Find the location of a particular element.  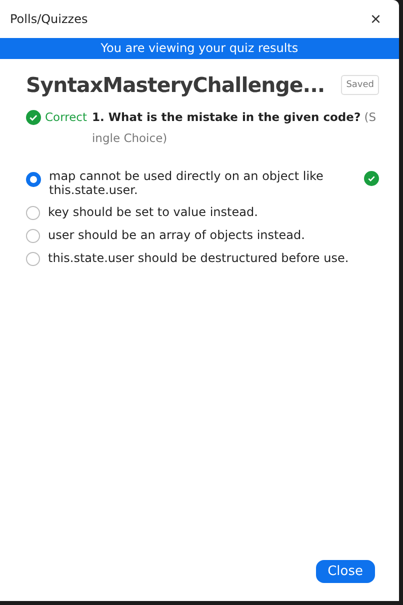

option-label: map cannot be used directly on an object like this.state.user. is located at coordinates (186, 183).